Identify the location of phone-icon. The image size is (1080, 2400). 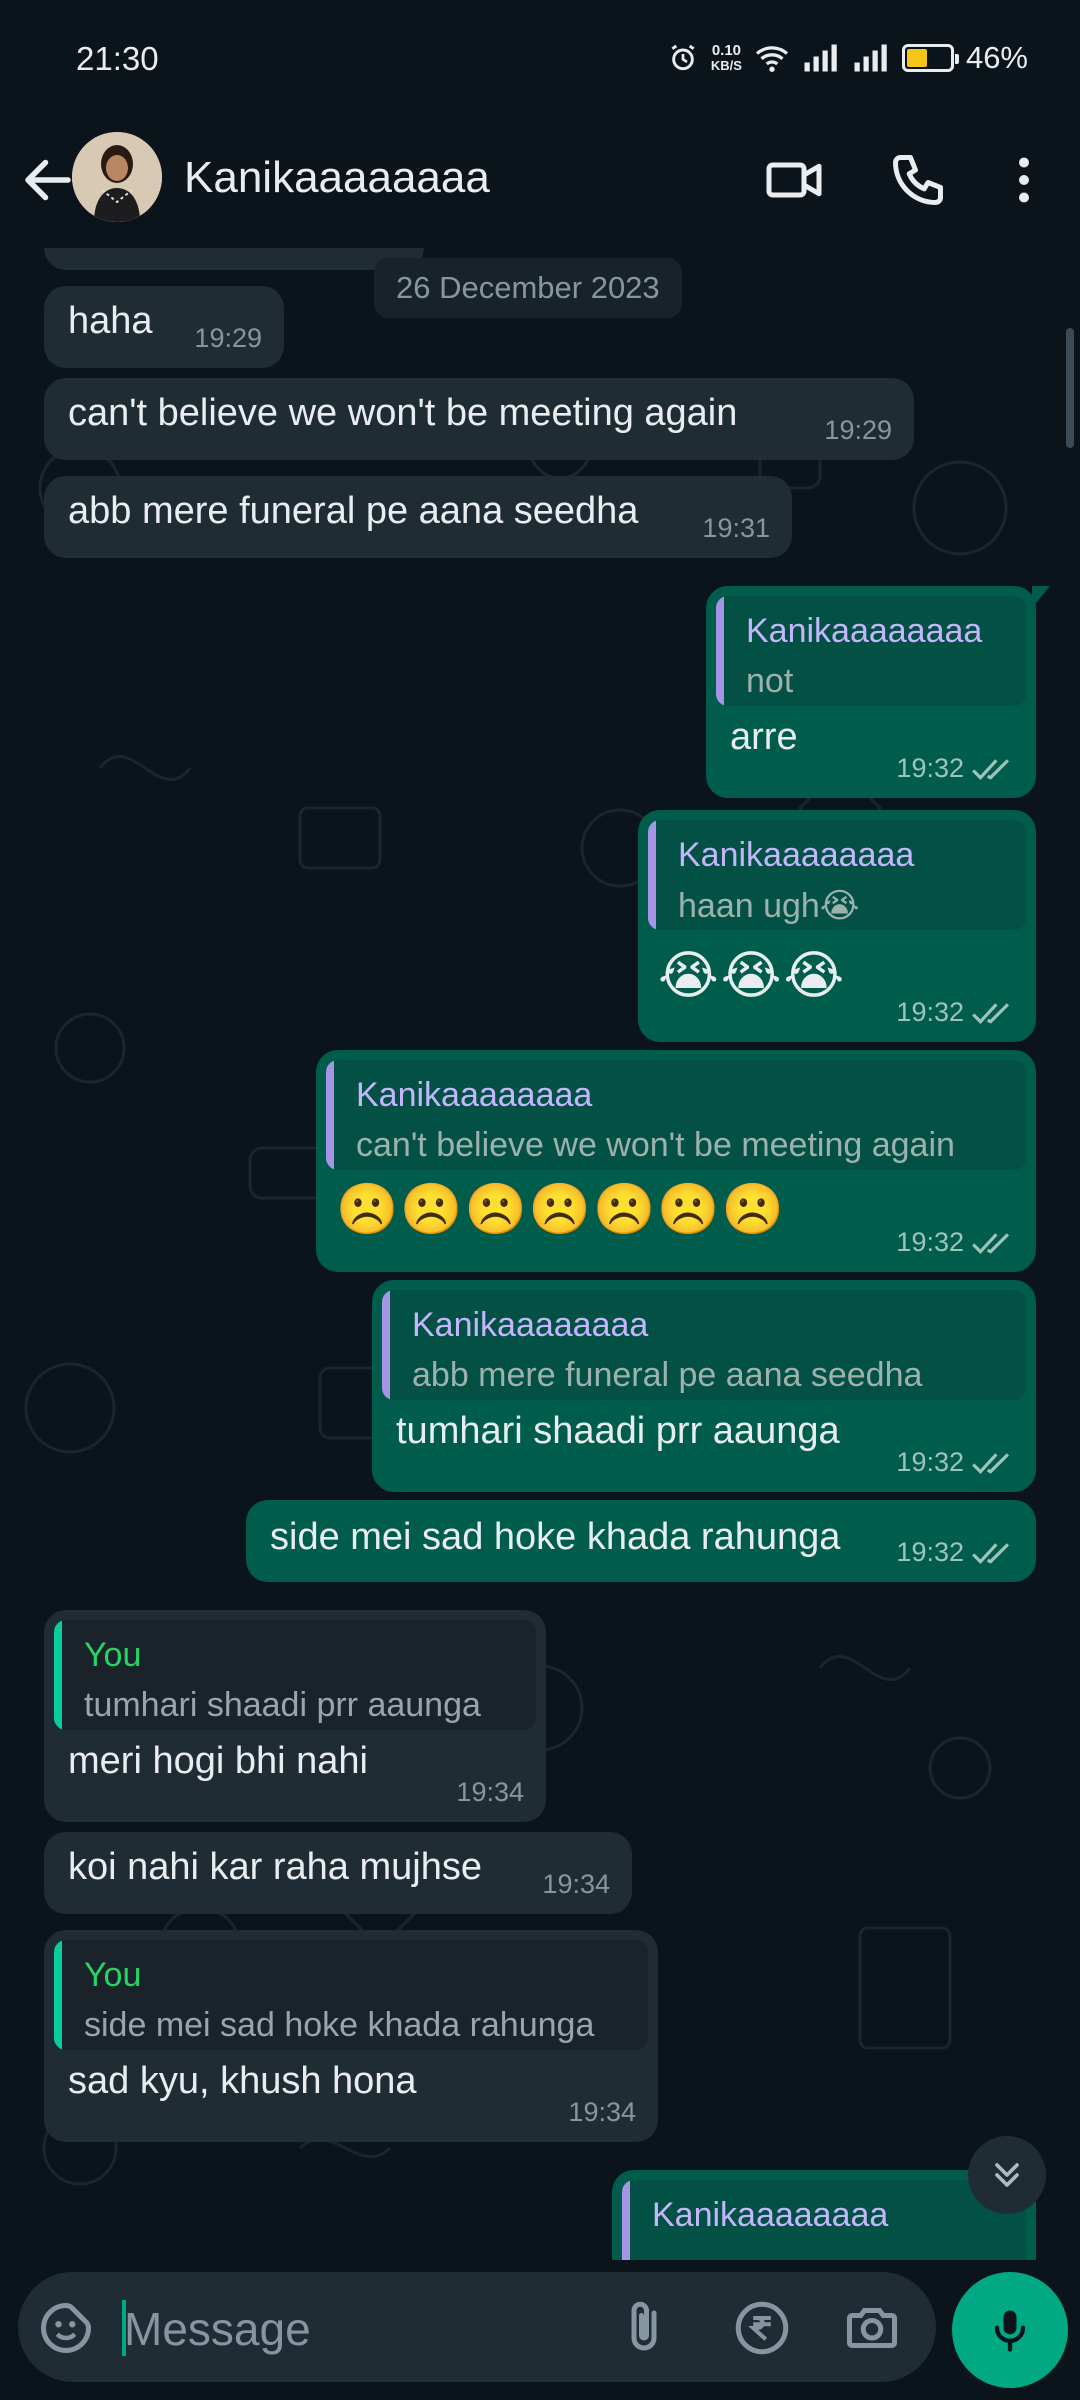
(918, 180).